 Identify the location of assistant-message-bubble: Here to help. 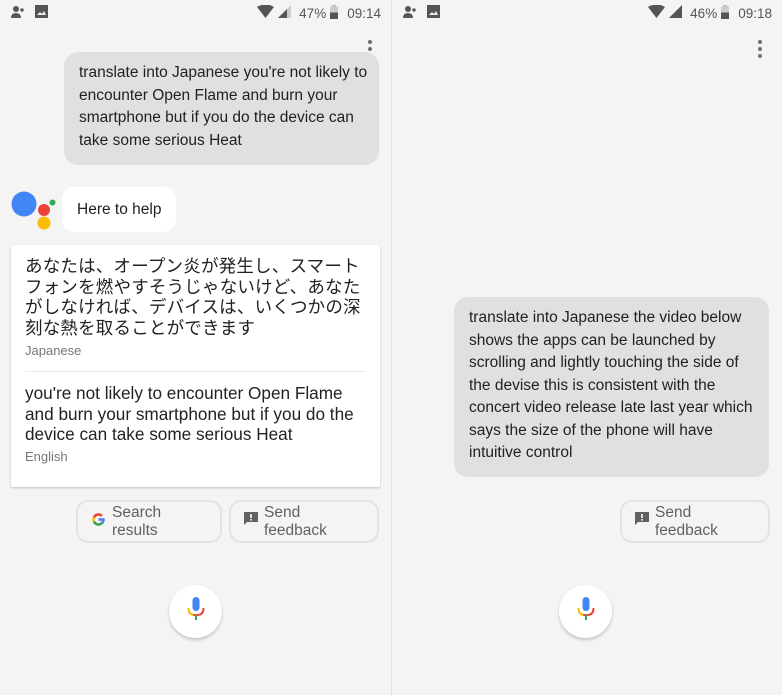
(119, 209).